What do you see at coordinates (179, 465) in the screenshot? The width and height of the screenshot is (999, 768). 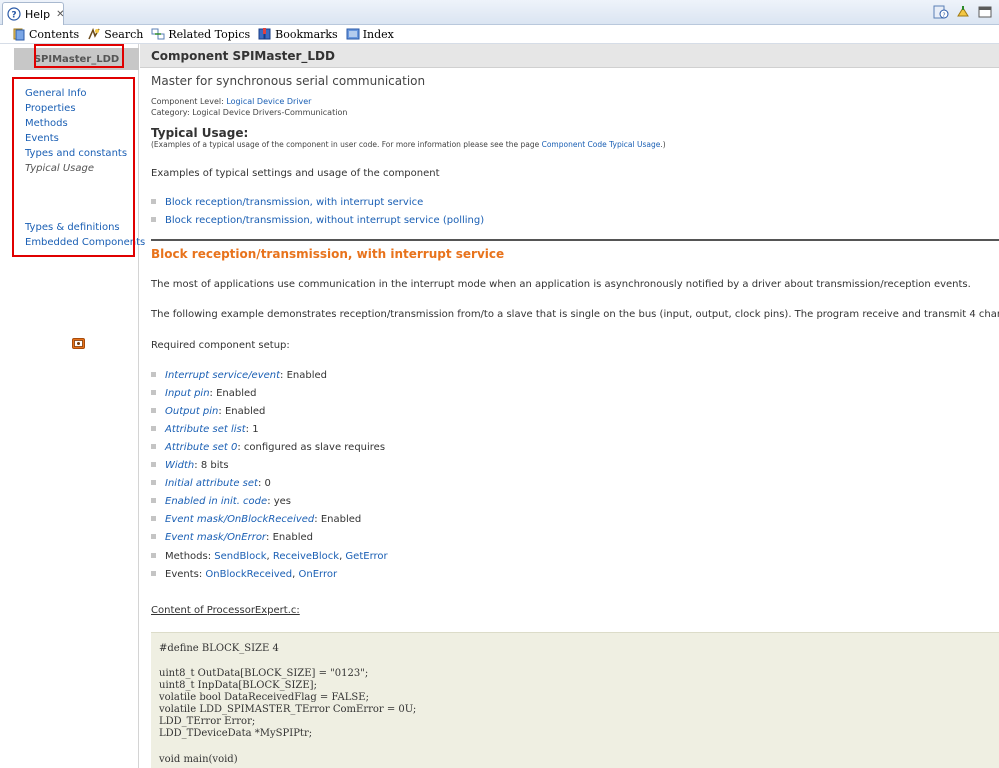 I see `setup-item-property-link: Width` at bounding box center [179, 465].